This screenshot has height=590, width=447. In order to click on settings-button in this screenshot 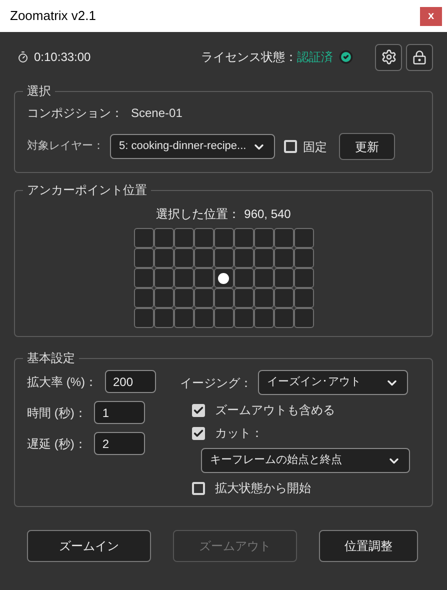, I will do `click(388, 57)`.